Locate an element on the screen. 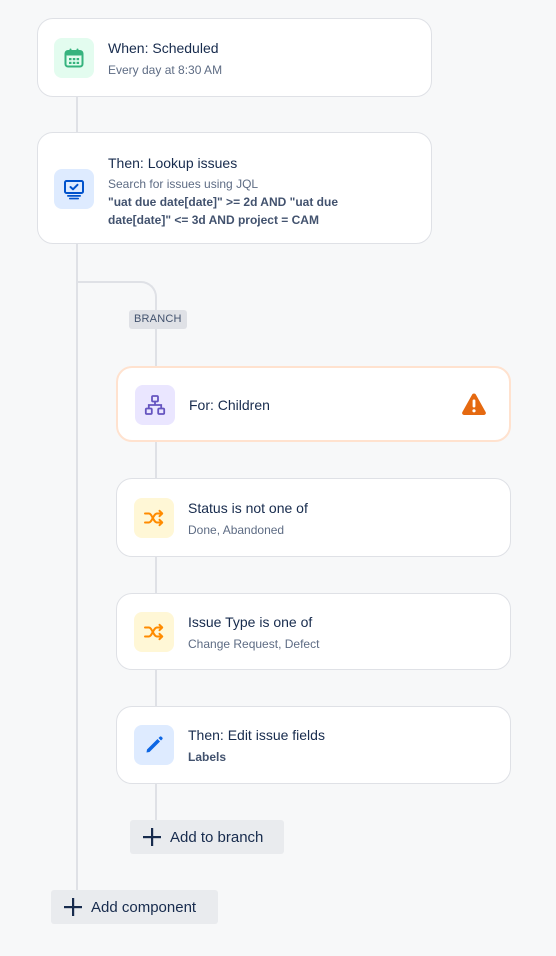 The height and width of the screenshot is (956, 556). lookup-subtitle: Search for issues using JQL is located at coordinates (183, 184).